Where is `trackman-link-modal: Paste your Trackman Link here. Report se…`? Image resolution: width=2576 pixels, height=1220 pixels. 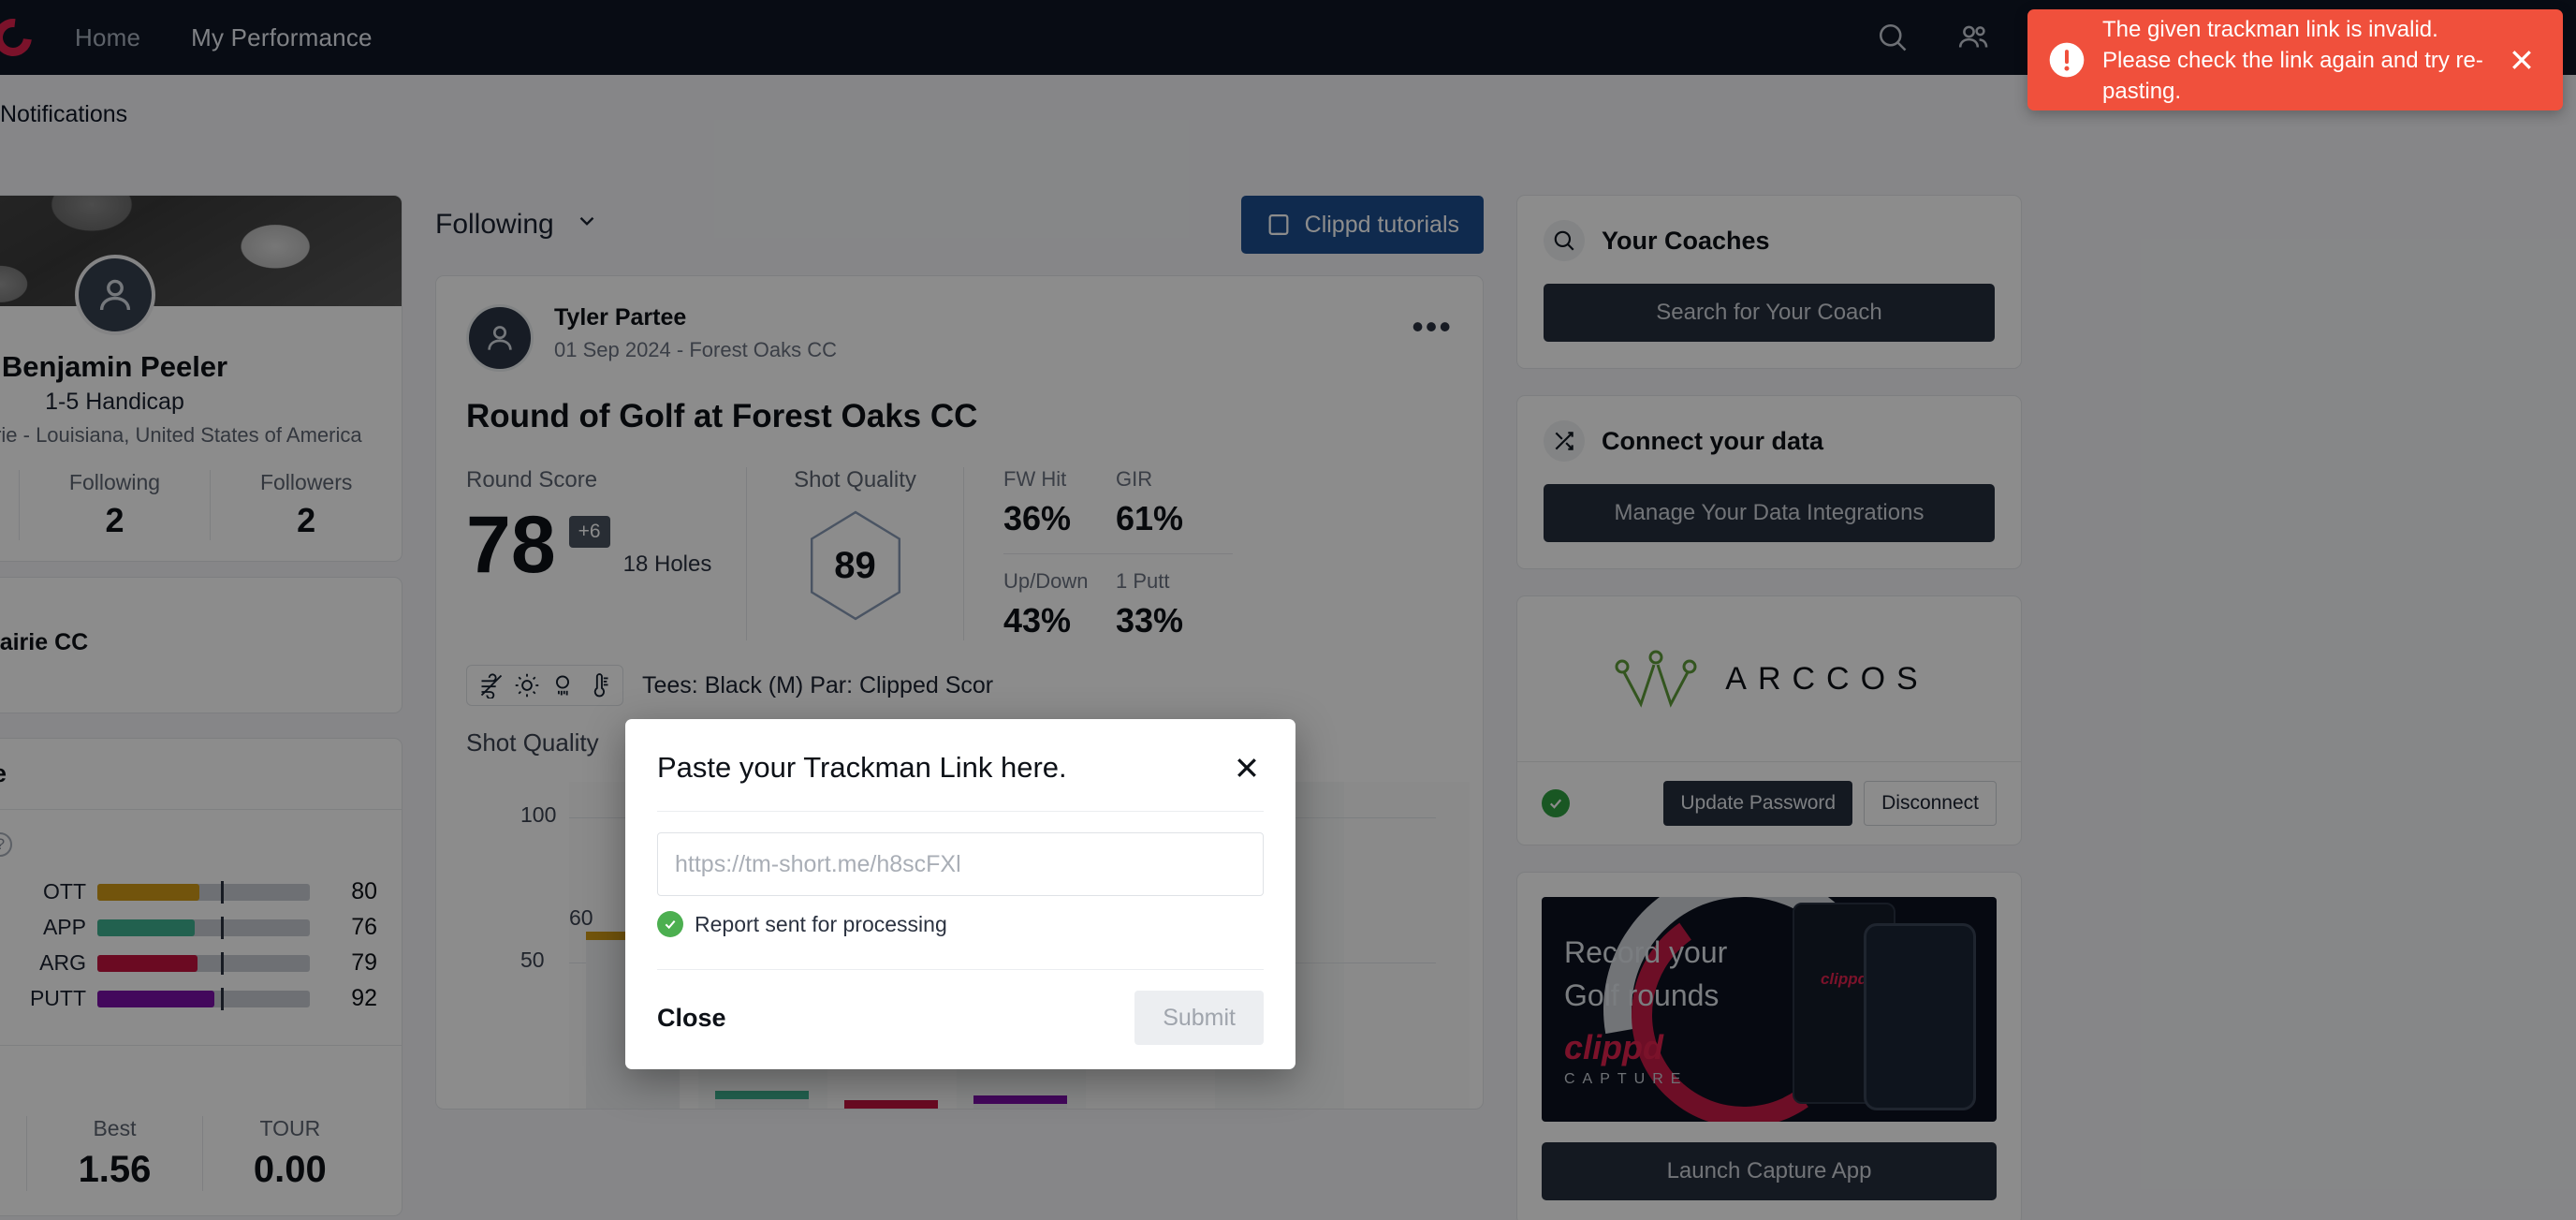
trackman-link-modal: Paste your Trackman Link here. Report se… is located at coordinates (960, 894).